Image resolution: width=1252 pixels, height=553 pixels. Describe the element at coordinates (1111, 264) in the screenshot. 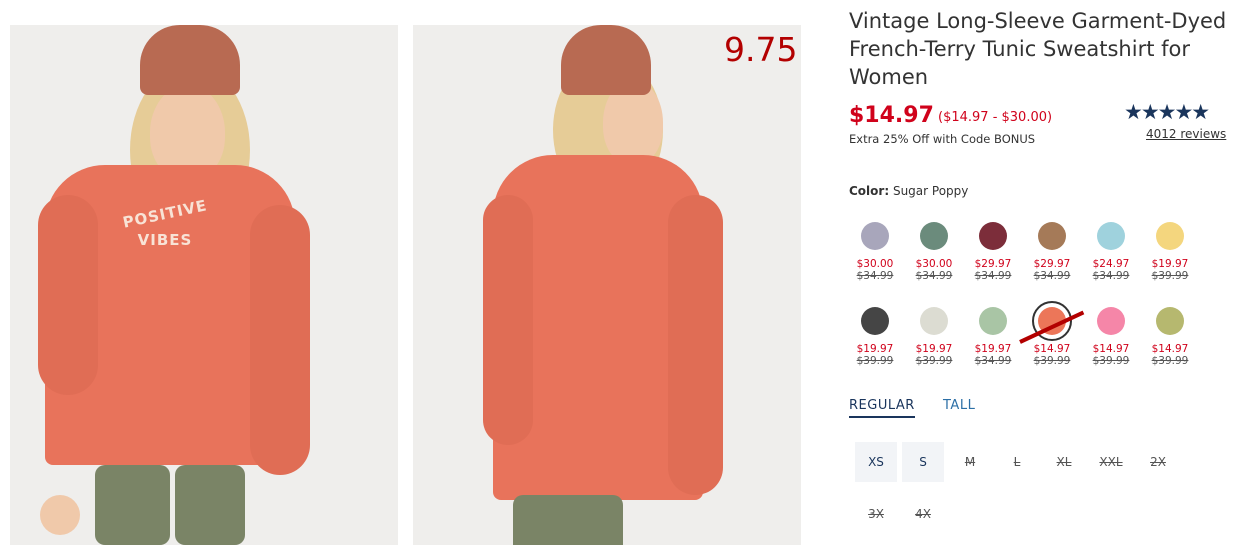

I see `swatch-price: $24.97` at that location.